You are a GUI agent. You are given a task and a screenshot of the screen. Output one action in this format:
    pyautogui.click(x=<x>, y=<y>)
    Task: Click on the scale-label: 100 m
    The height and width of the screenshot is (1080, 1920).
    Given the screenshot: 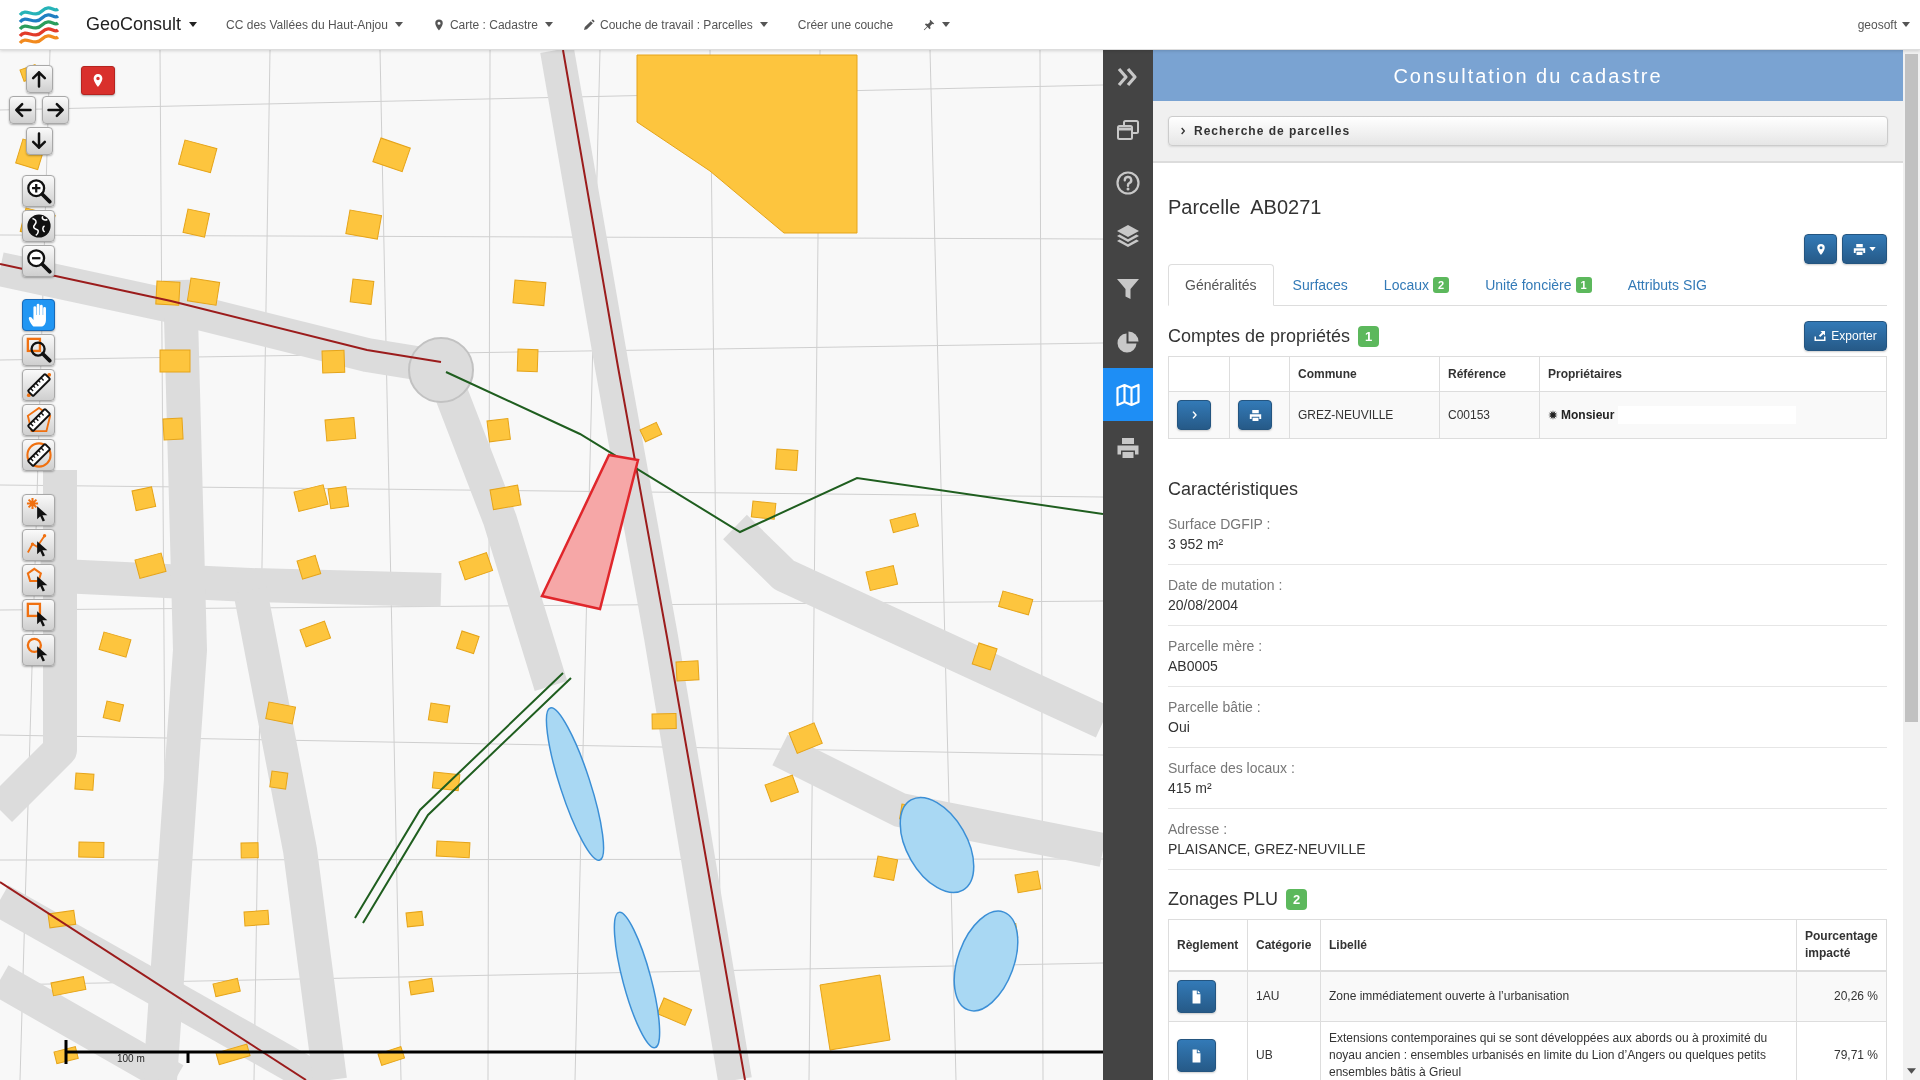 What is the action you would take?
    pyautogui.click(x=131, y=1059)
    